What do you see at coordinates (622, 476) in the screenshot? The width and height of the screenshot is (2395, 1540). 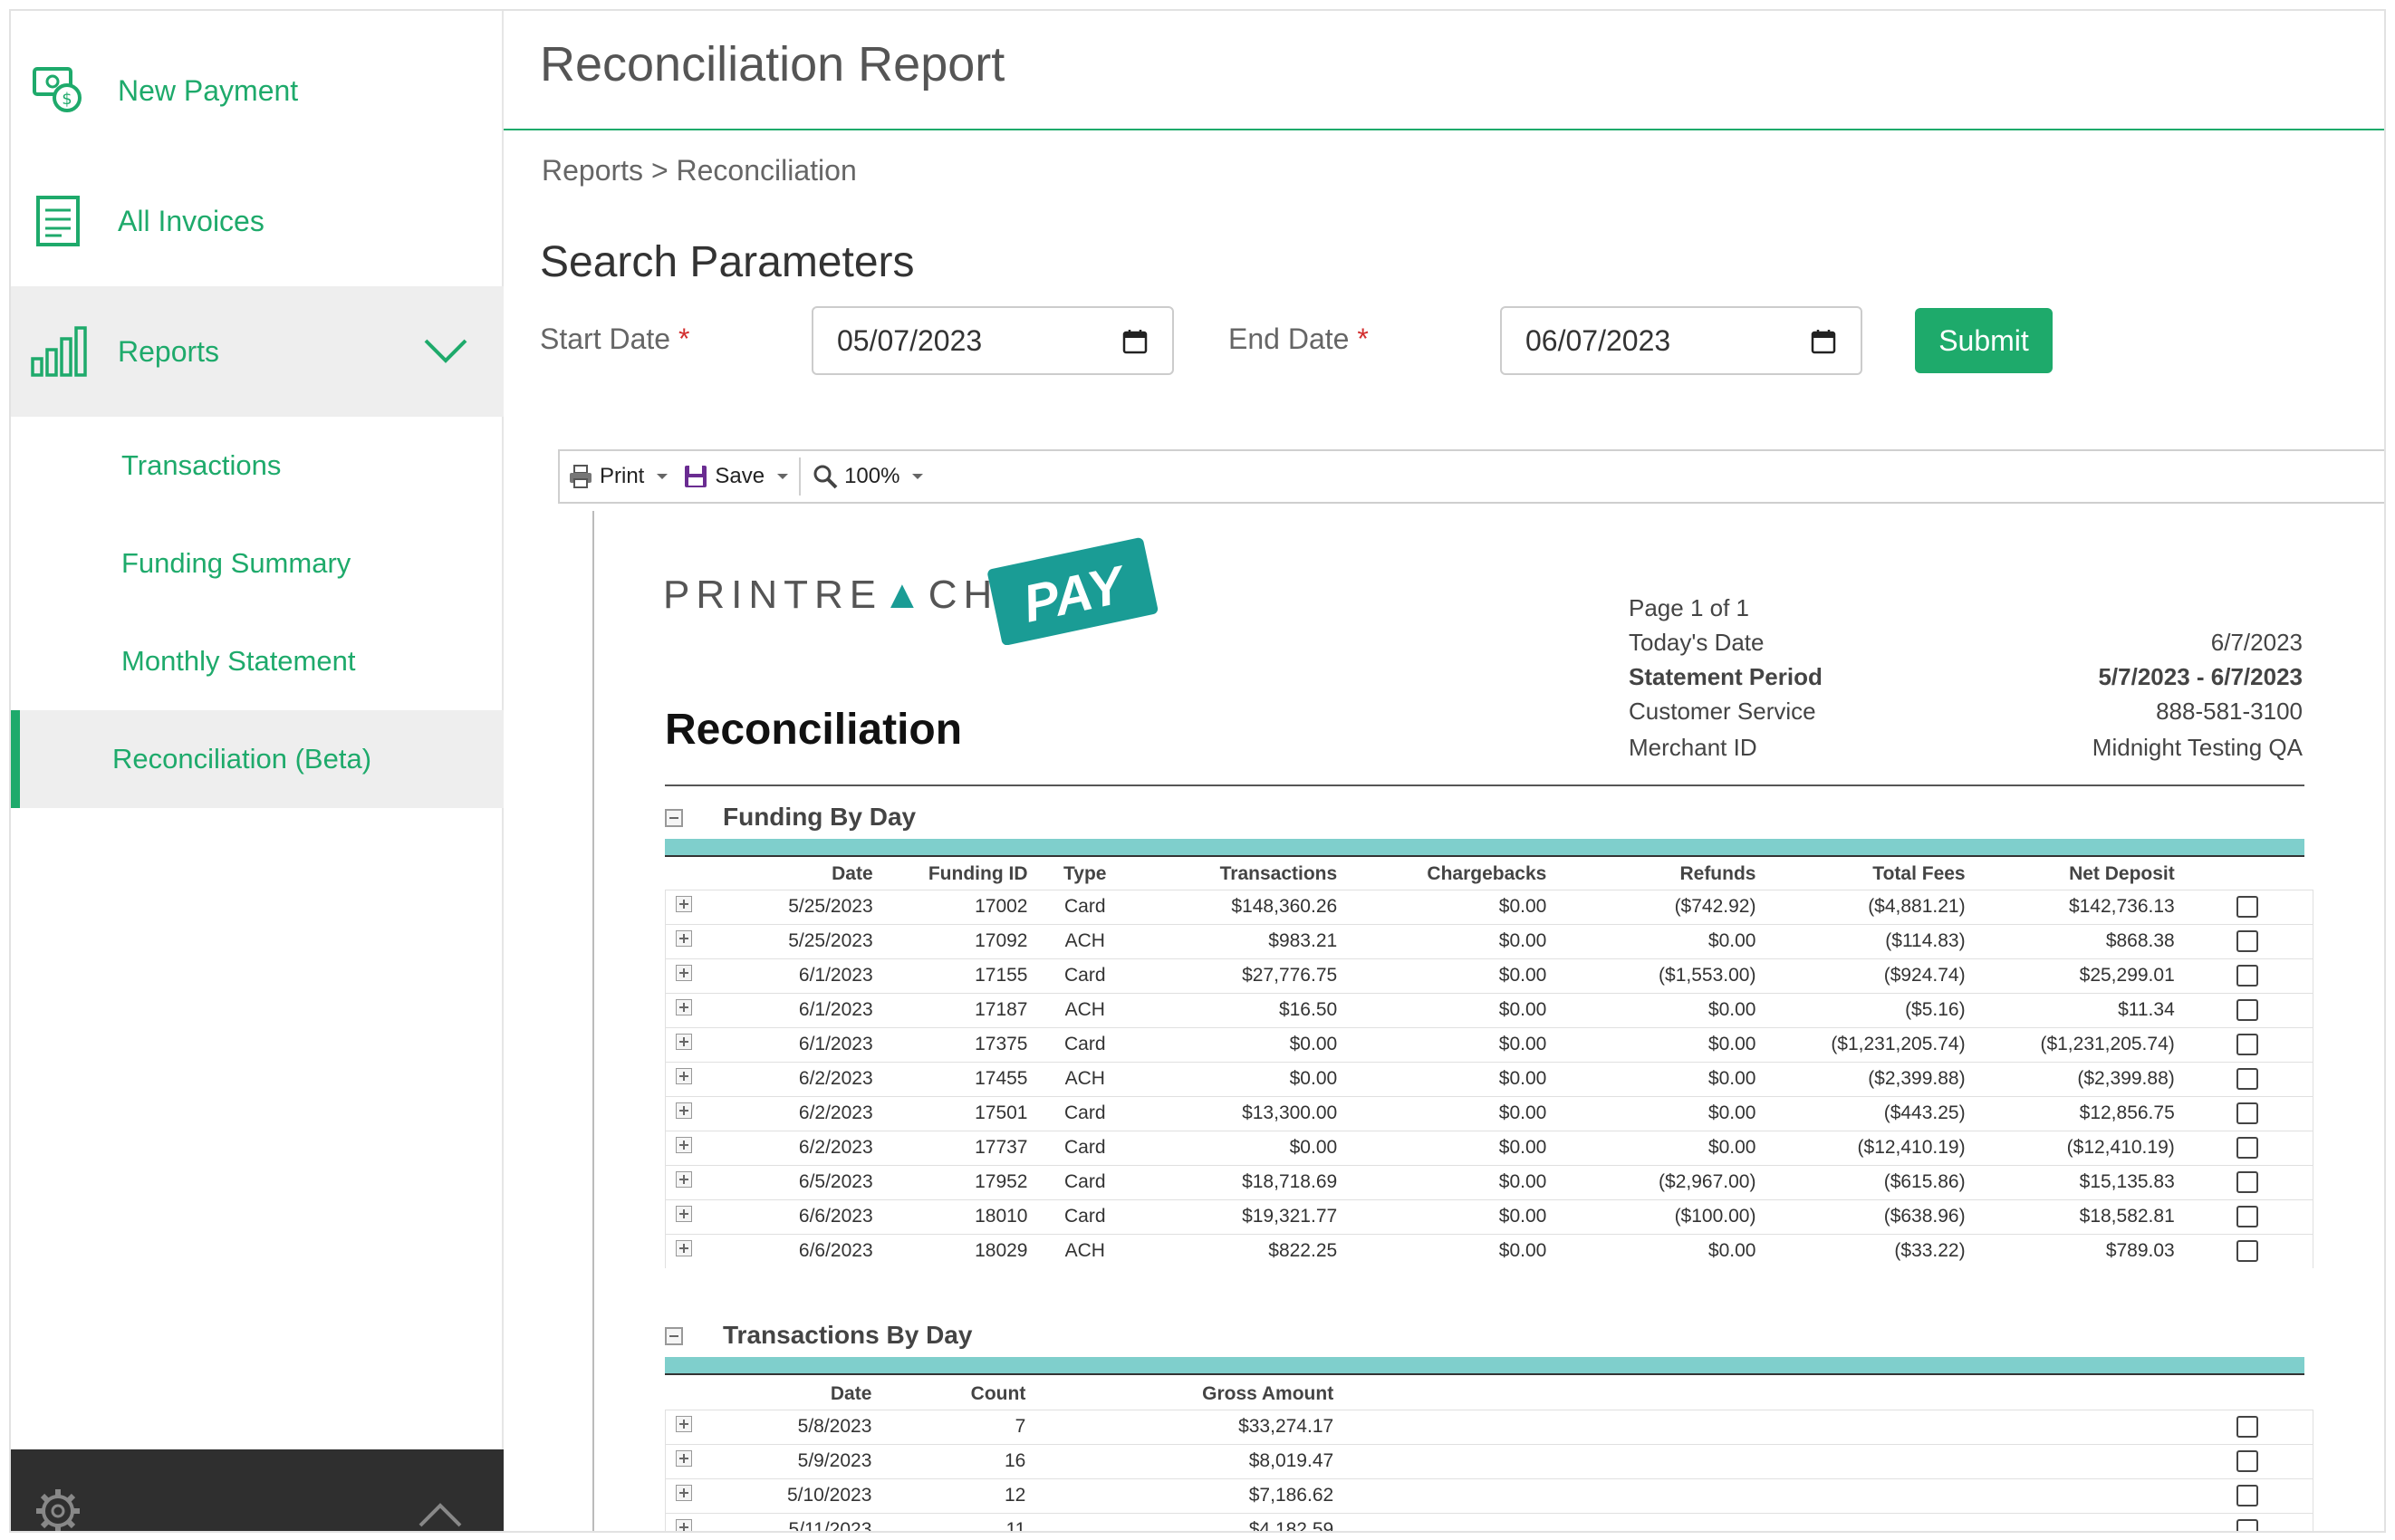 I see `print-label: Print` at bounding box center [622, 476].